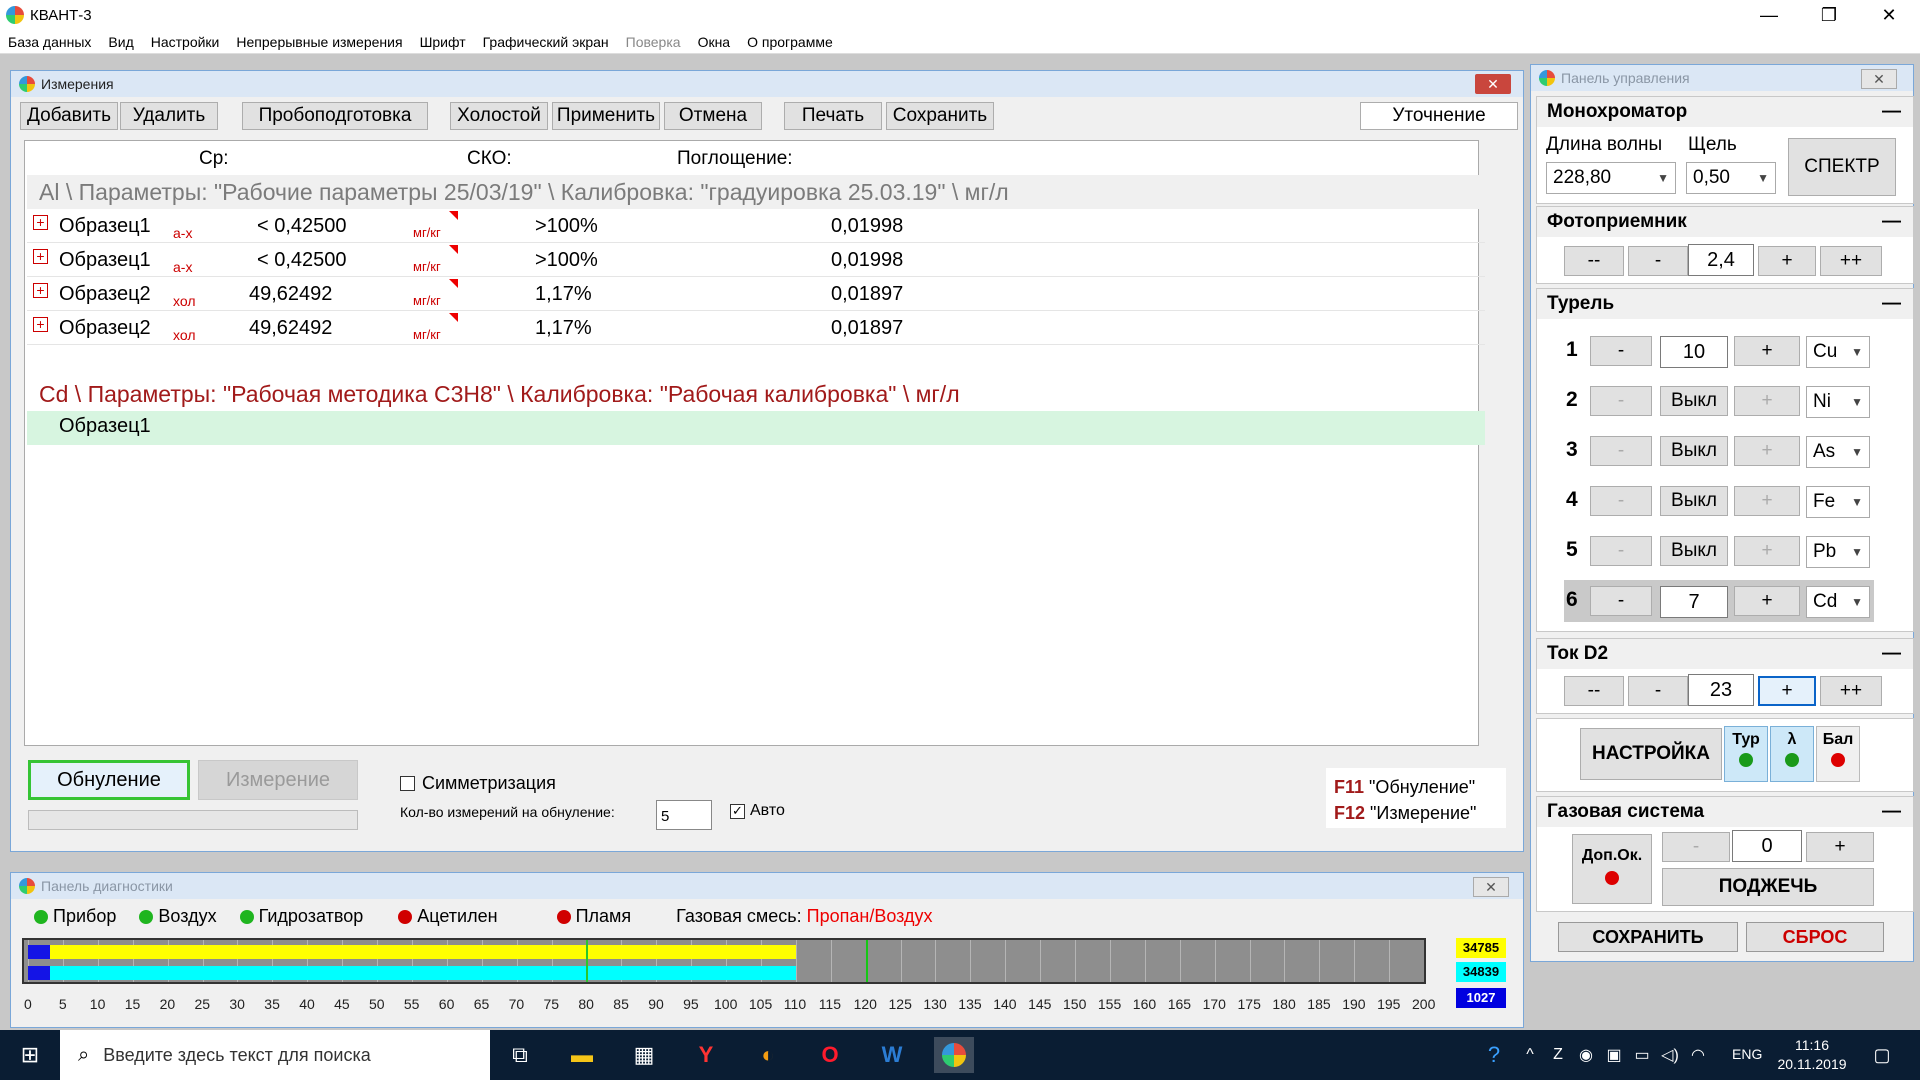  Describe the element at coordinates (1838, 754) in the screenshot. I see `balance-indicator: Бал` at that location.